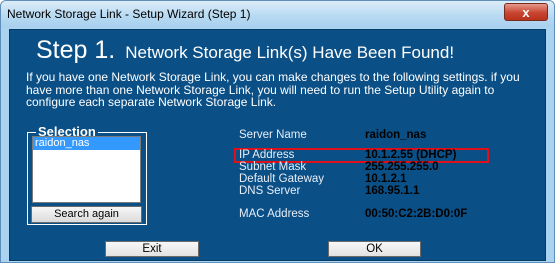 This screenshot has width=555, height=263. Describe the element at coordinates (396, 135) in the screenshot. I see `server-name-value: raidon_nas` at that location.